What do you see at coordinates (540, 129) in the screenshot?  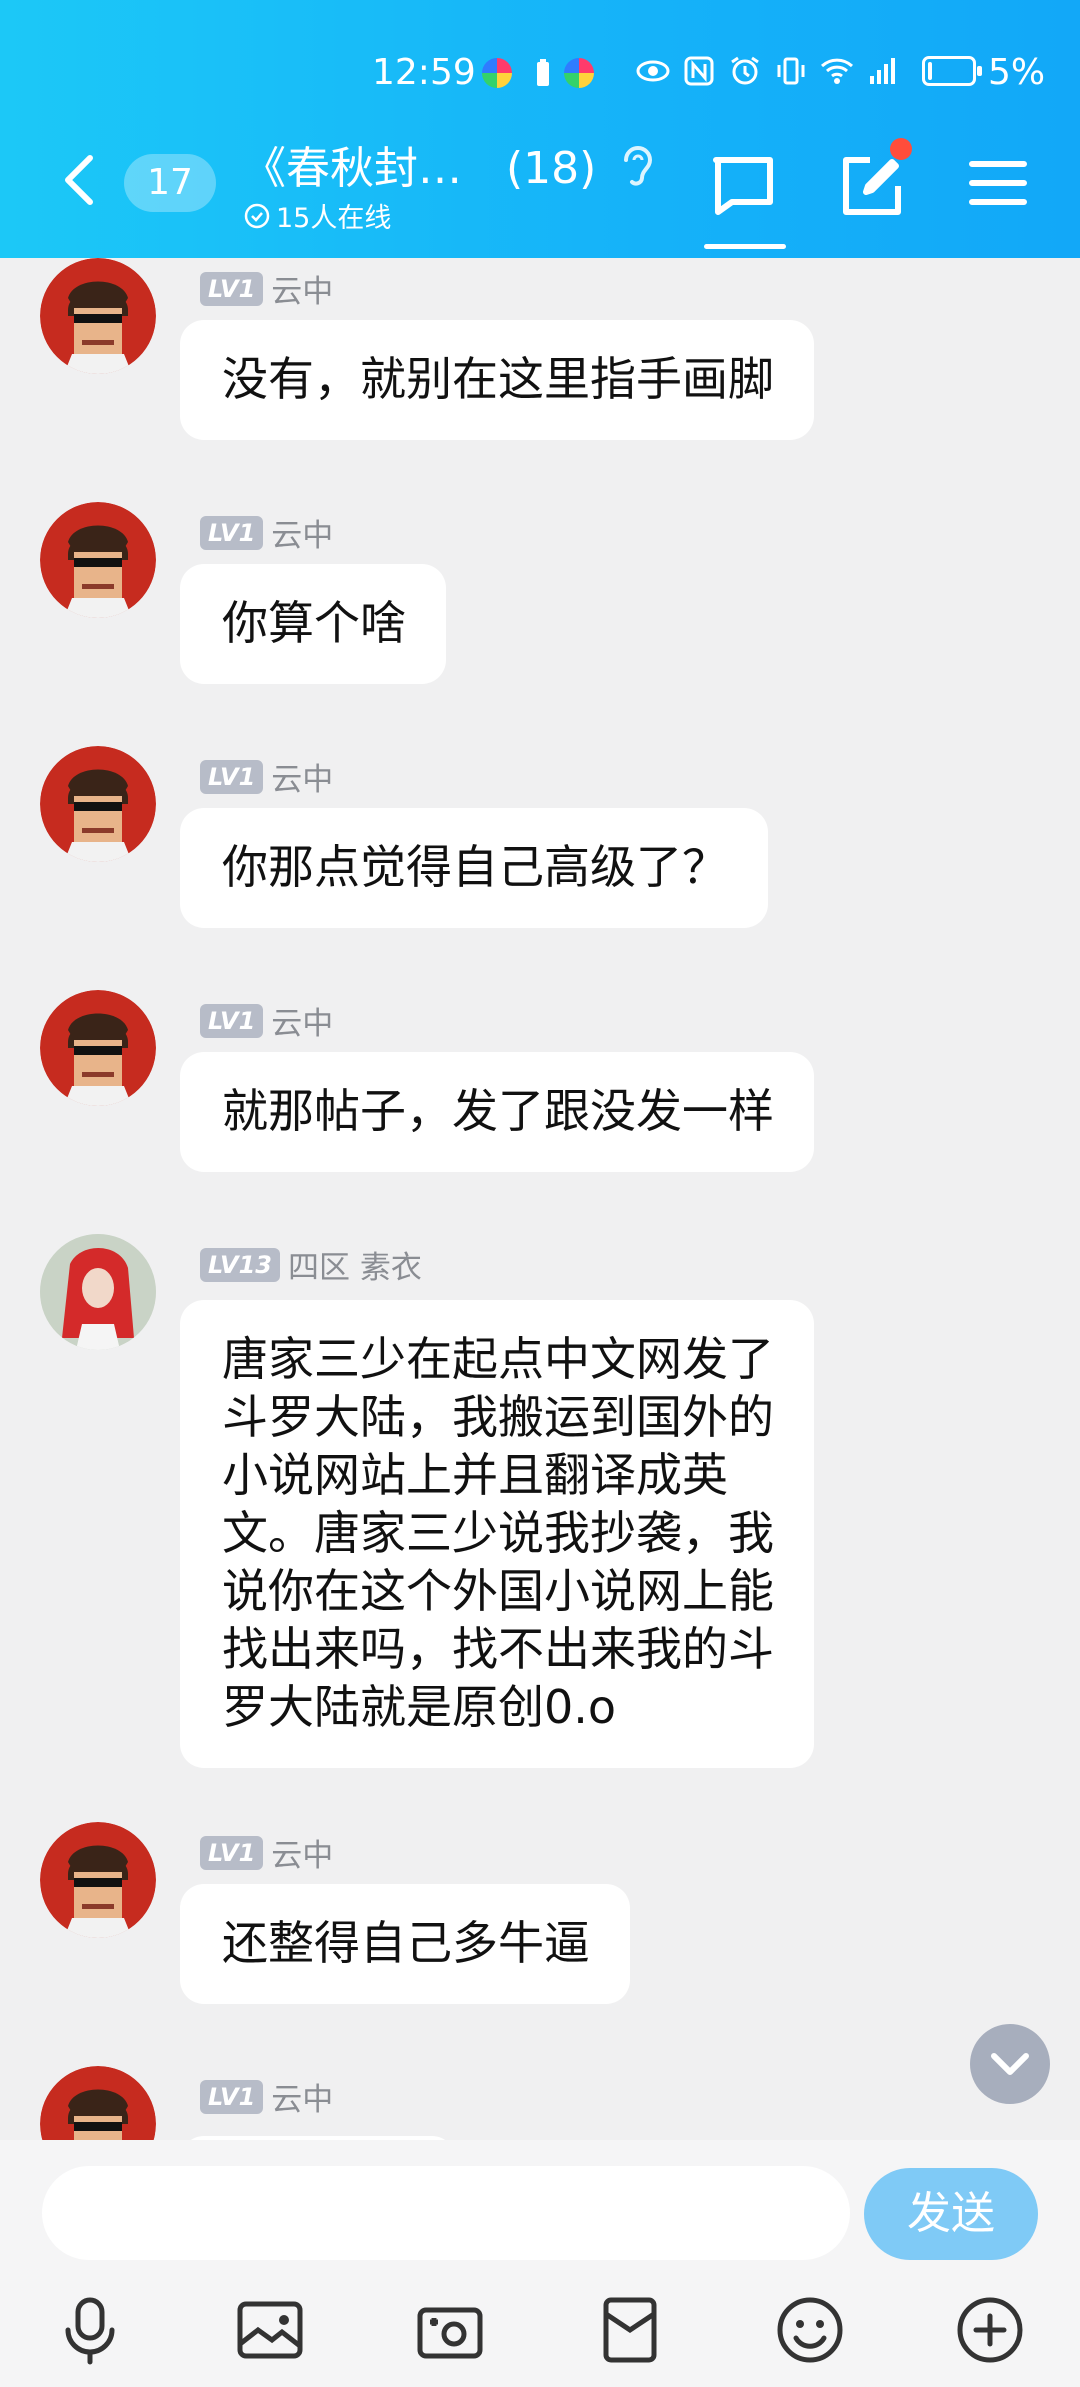 I see `chat-header: 12:59 5% 17 《春秋封… (18) 15人在线` at bounding box center [540, 129].